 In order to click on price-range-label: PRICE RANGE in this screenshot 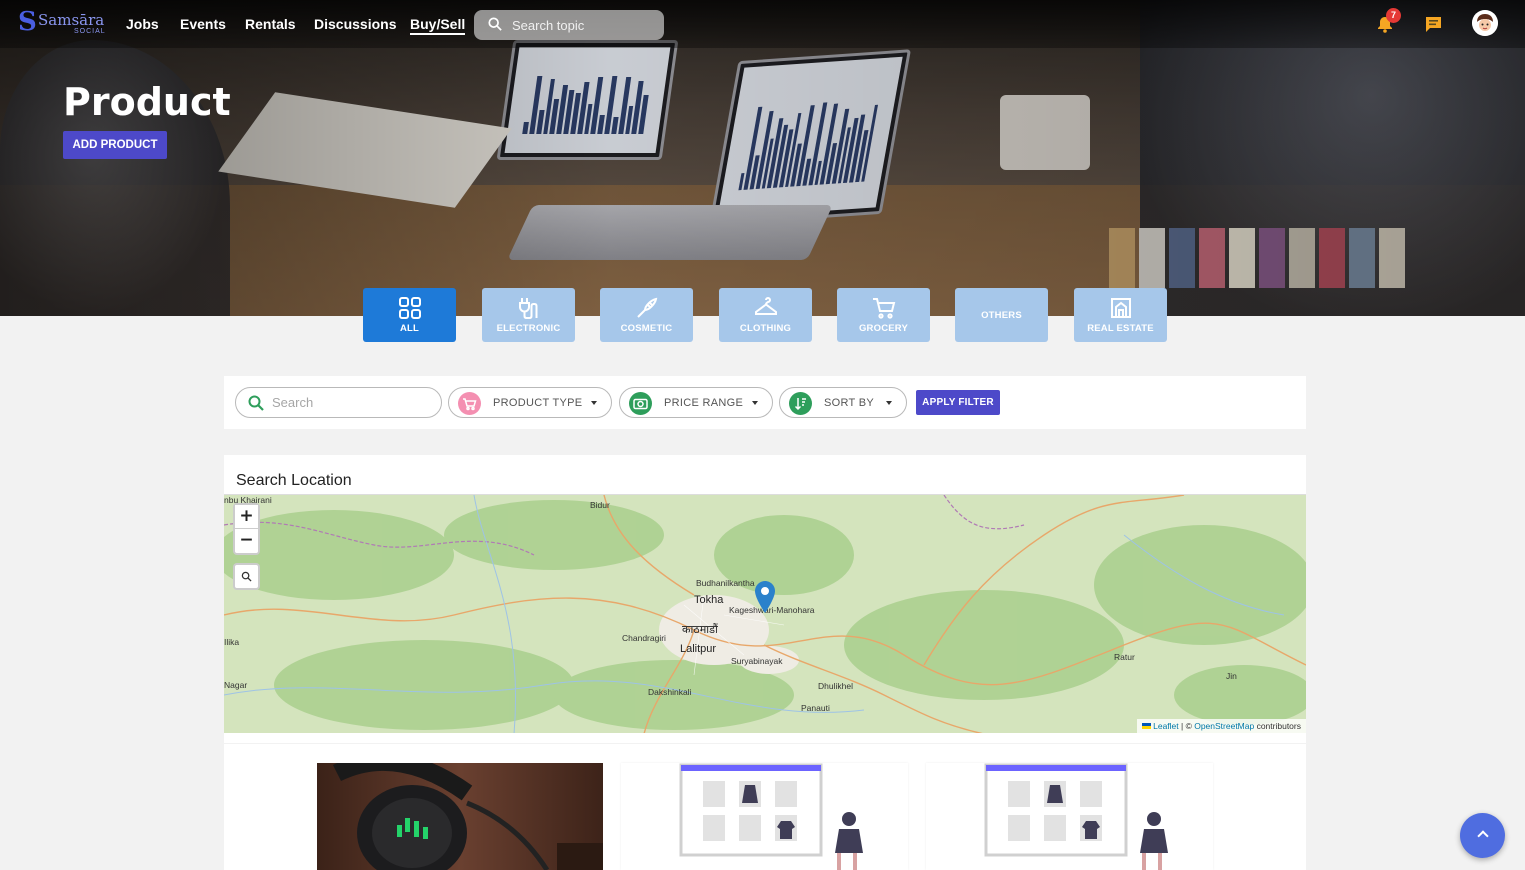, I will do `click(704, 403)`.